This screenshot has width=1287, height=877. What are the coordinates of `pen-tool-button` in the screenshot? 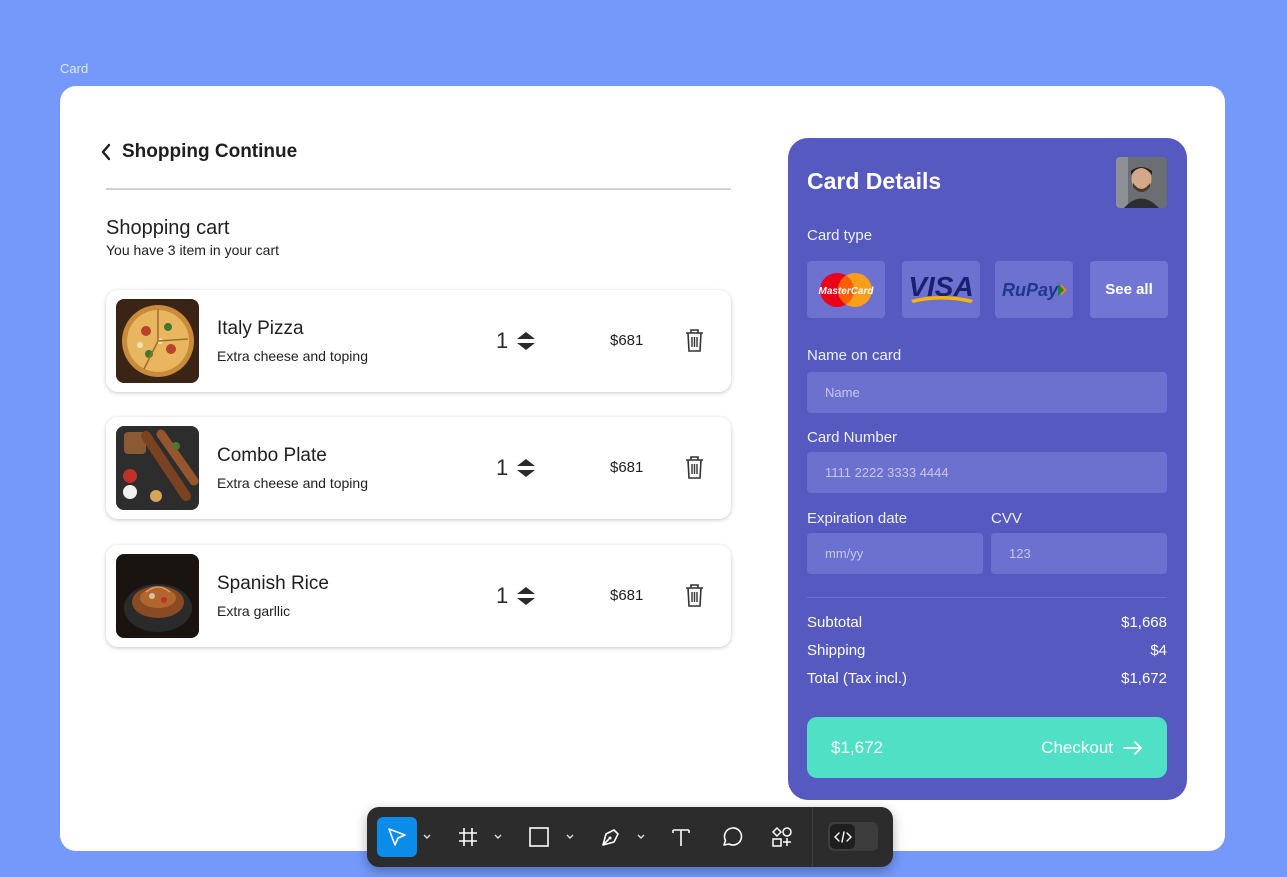 It's located at (611, 837).